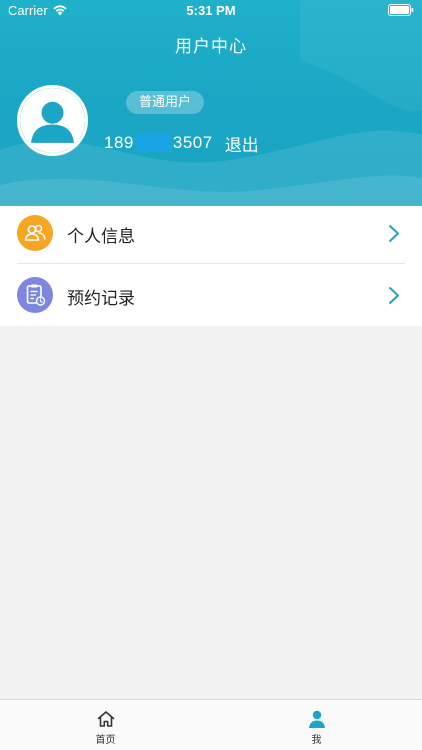 This screenshot has width=422, height=750. I want to click on tab-home: 首页, so click(105, 725).